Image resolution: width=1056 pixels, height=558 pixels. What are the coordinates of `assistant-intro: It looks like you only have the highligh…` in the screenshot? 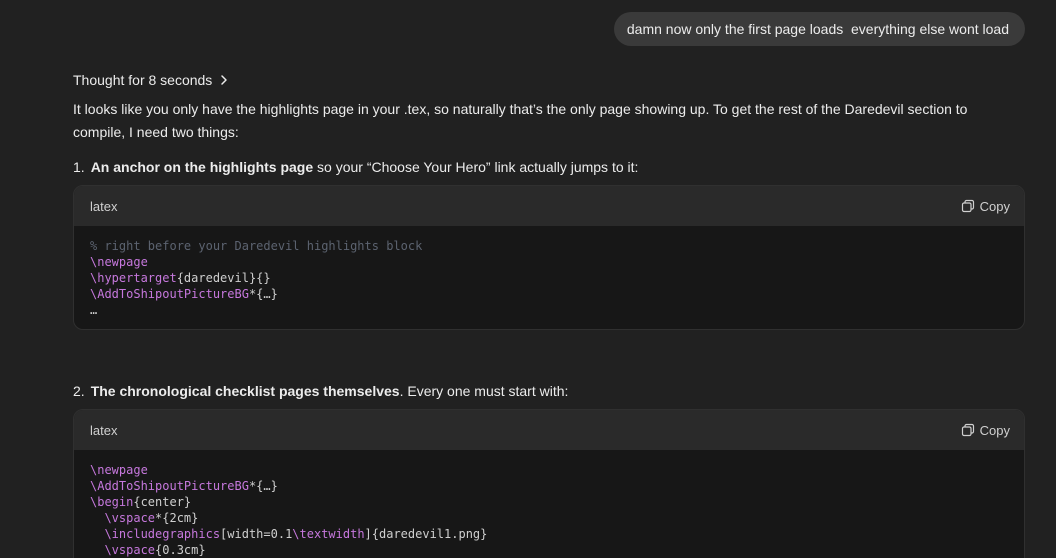 It's located at (520, 120).